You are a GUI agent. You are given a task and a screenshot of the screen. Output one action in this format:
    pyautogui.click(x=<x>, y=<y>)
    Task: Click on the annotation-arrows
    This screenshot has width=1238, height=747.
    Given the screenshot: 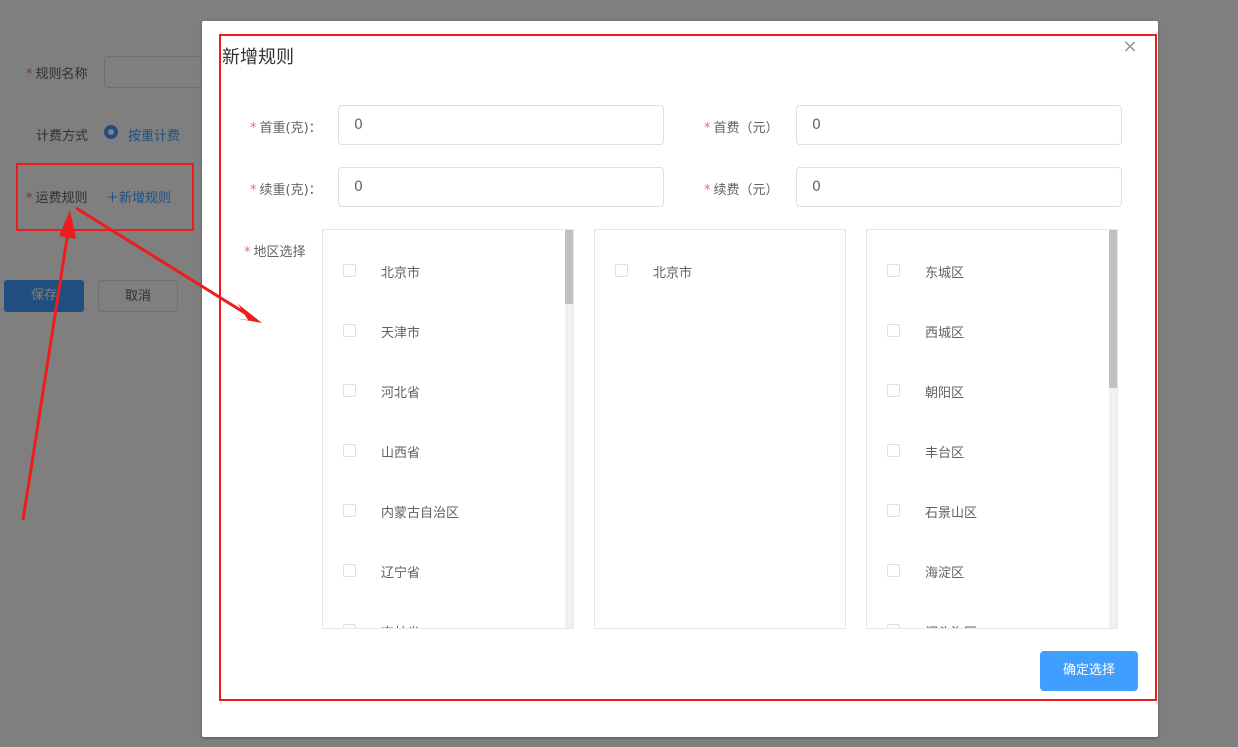 What is the action you would take?
    pyautogui.click(x=141, y=363)
    